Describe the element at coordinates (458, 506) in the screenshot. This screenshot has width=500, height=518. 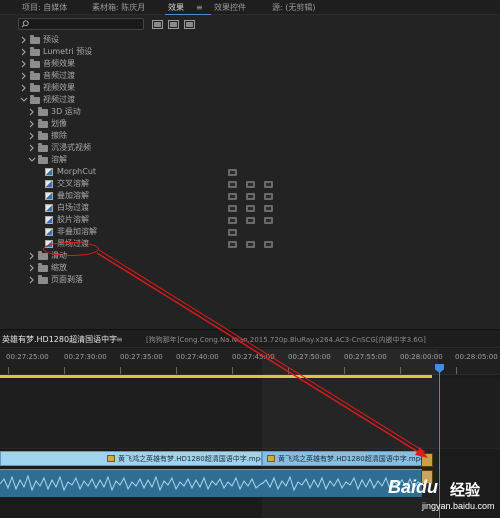
I see `watermark-url: jingyan.baidu.com` at that location.